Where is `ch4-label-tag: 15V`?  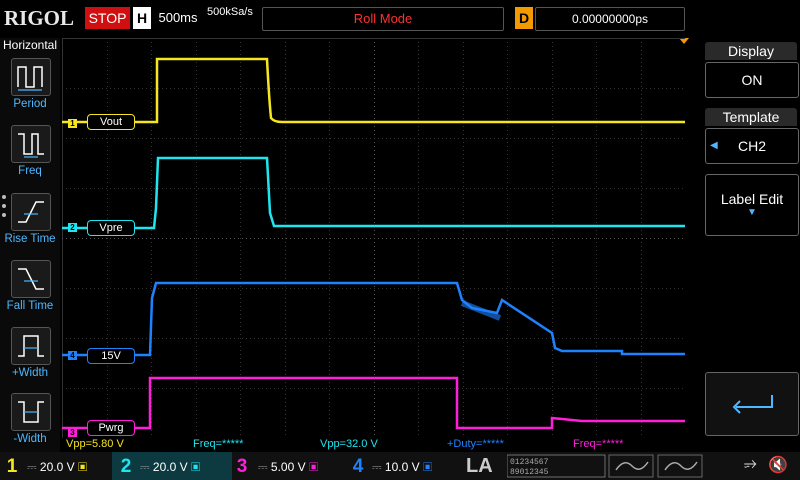 ch4-label-tag: 15V is located at coordinates (111, 356).